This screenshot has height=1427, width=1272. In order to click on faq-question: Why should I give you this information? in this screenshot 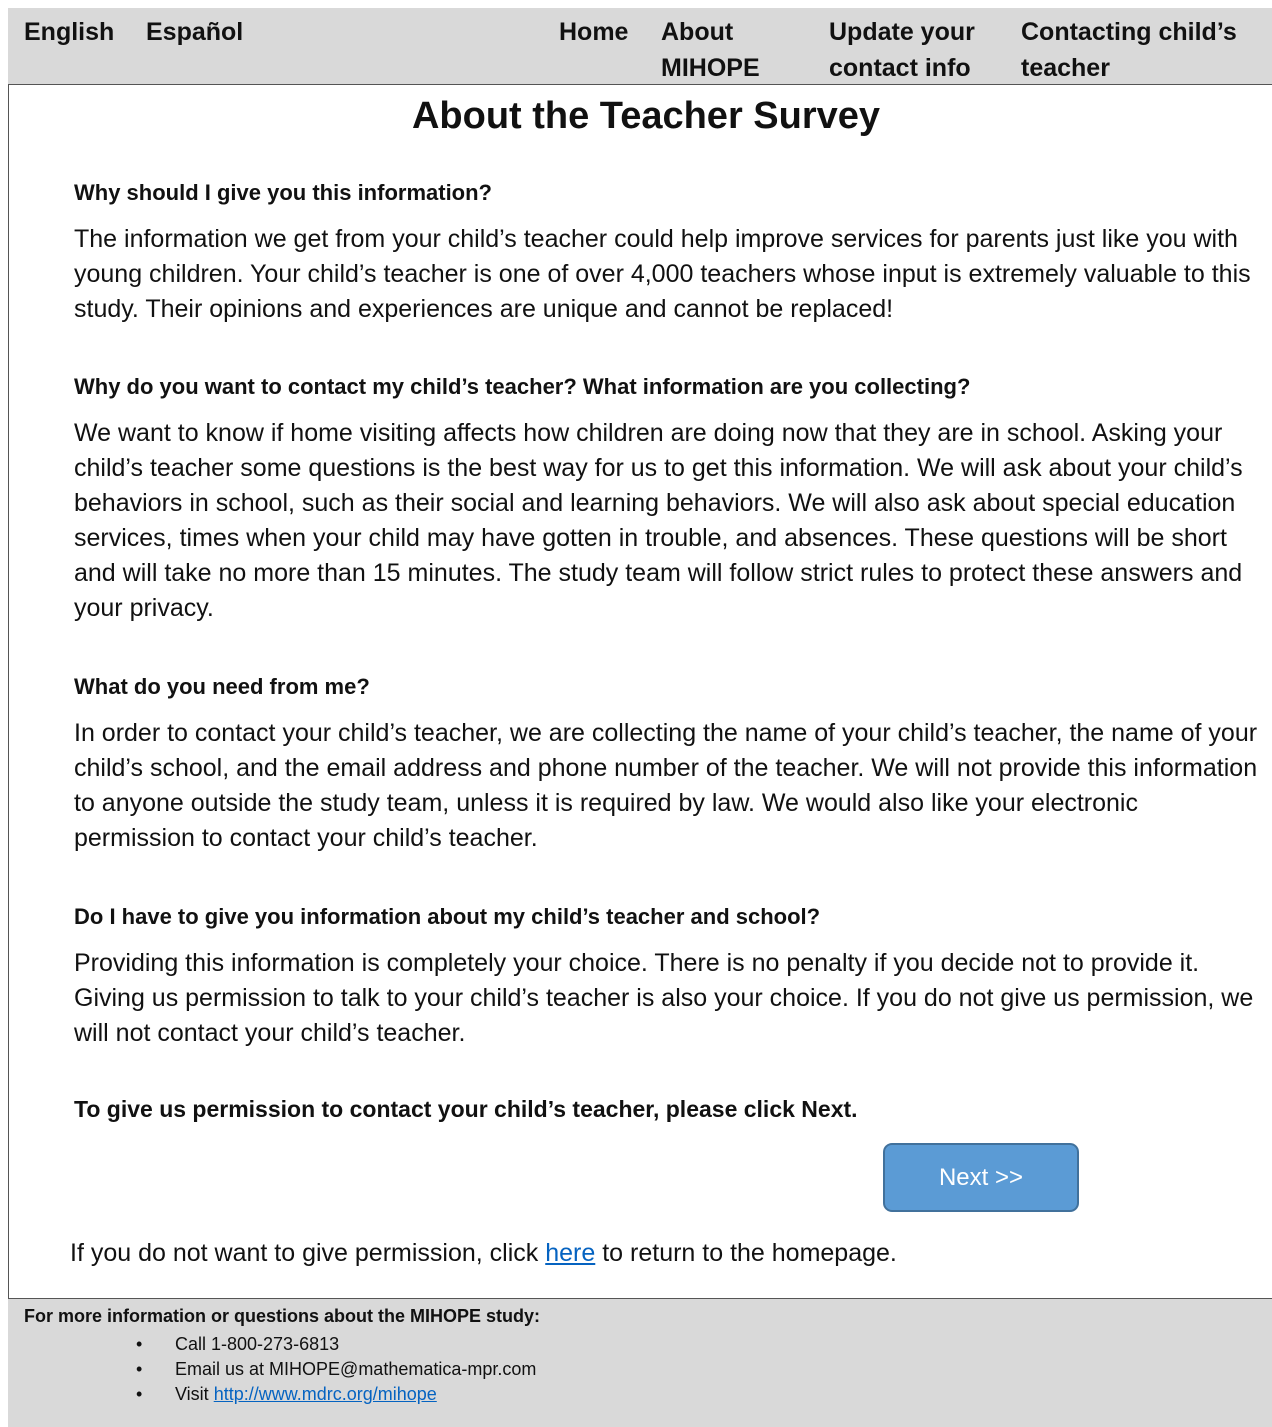, I will do `click(283, 192)`.